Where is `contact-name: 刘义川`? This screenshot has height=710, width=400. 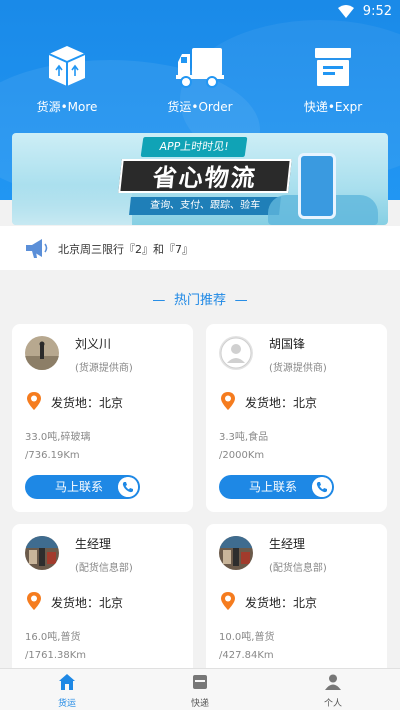 contact-name: 刘义川 is located at coordinates (93, 344).